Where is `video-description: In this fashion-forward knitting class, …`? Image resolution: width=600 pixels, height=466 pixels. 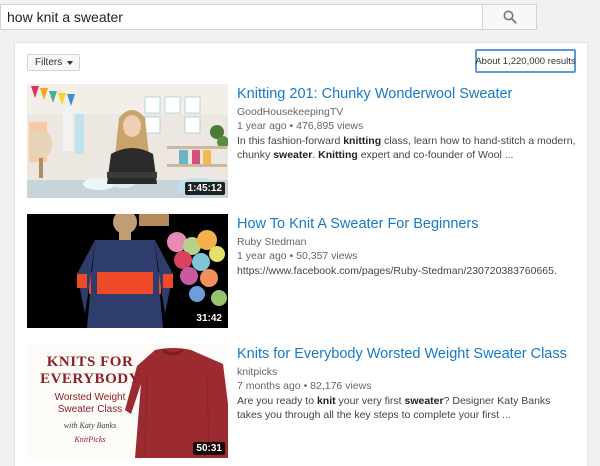
video-description: In this fashion-forward knitting class, … is located at coordinates (407, 148).